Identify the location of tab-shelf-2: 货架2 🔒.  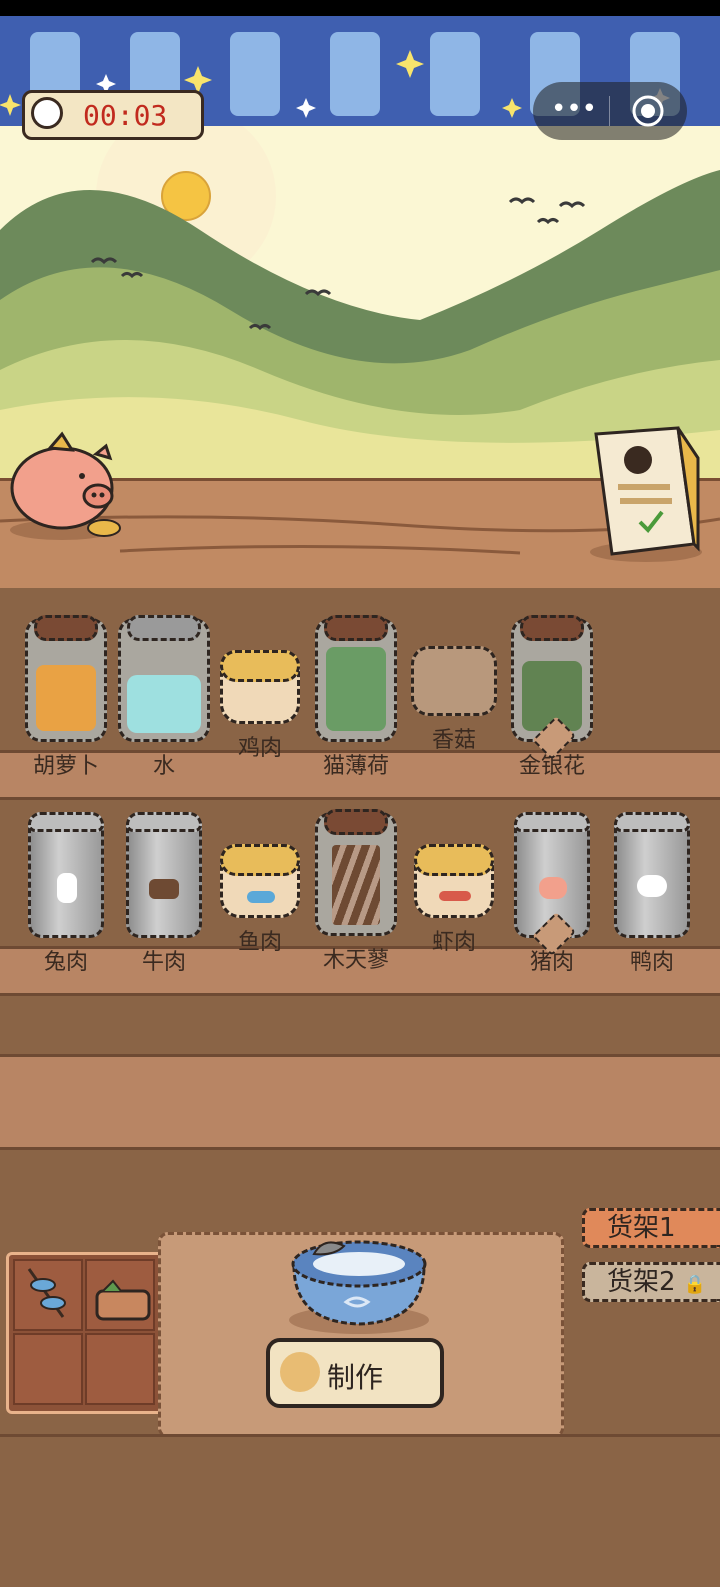
(651, 1282).